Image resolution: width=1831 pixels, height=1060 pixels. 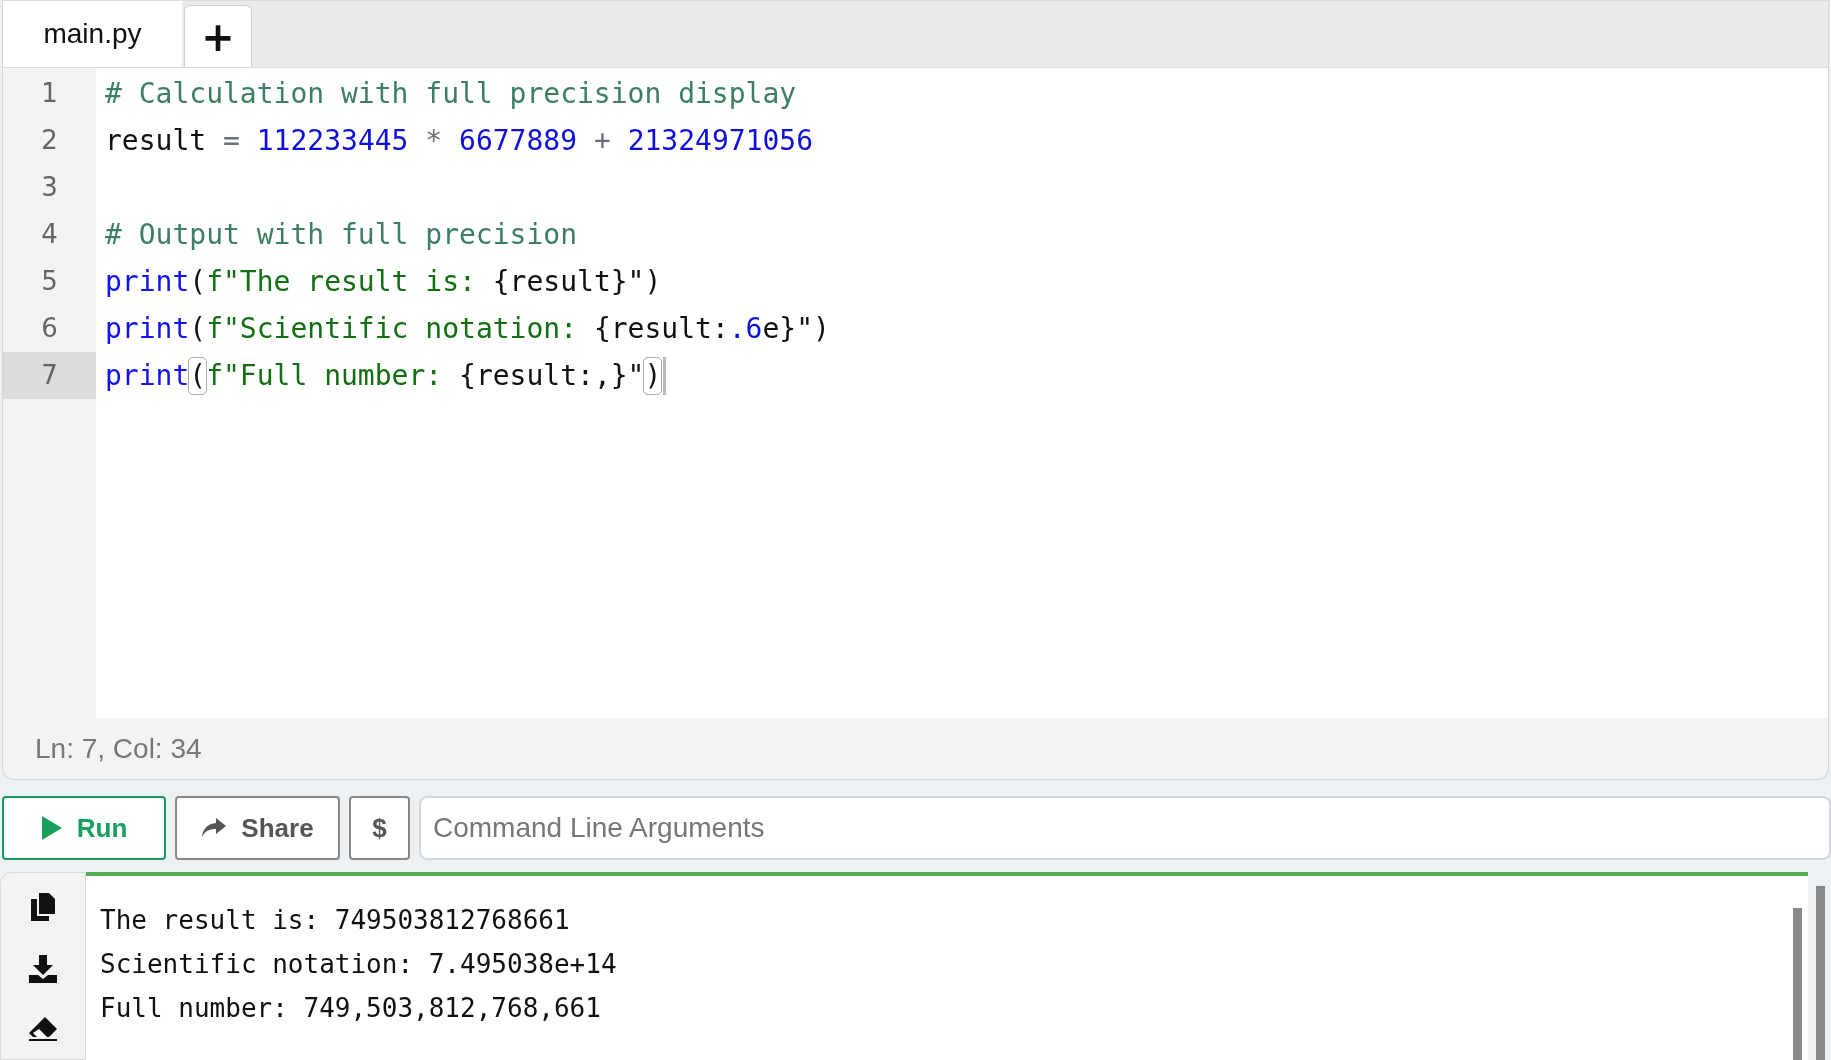 I want to click on output-line: The result is: 749503812768661, so click(x=335, y=920).